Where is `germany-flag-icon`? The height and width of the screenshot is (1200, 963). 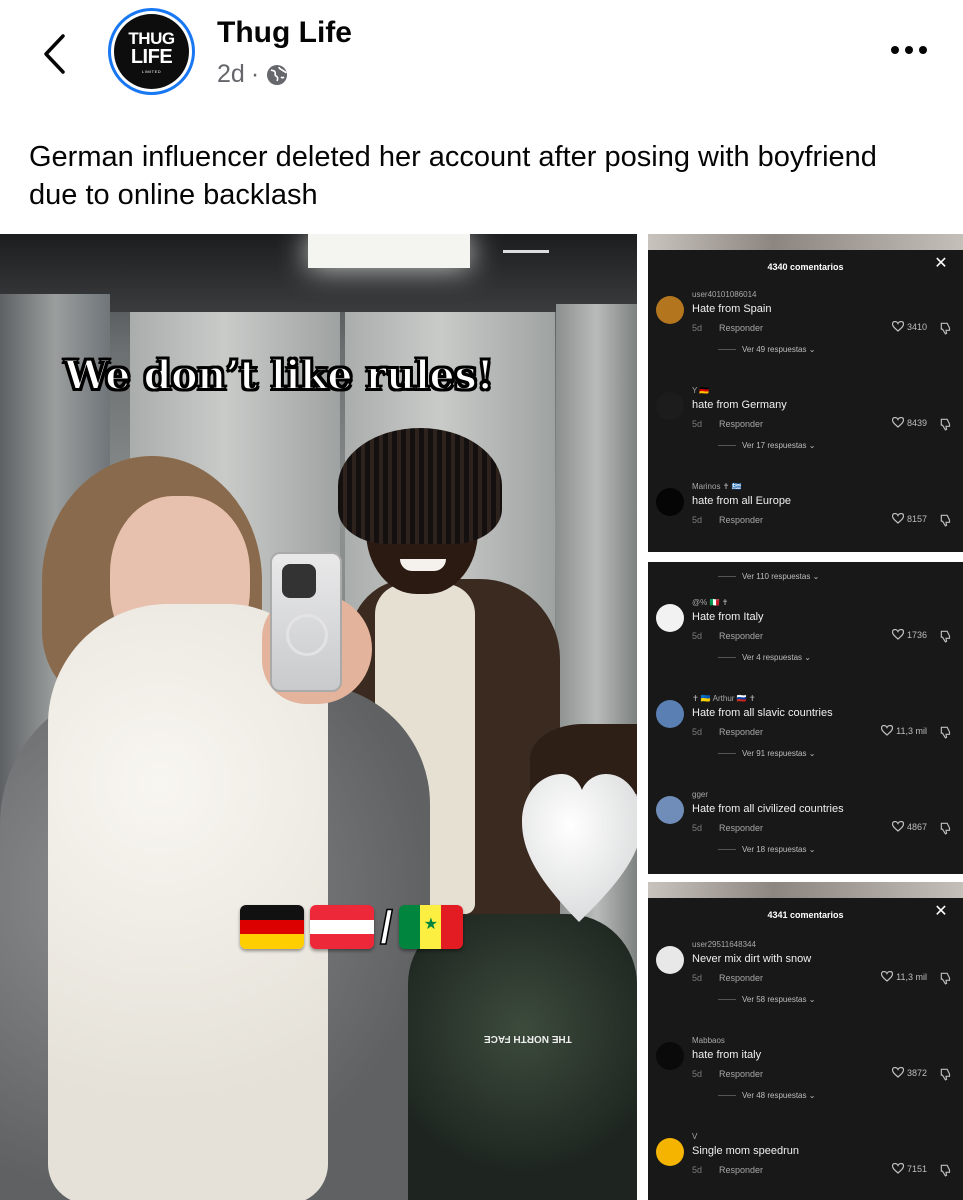
germany-flag-icon is located at coordinates (272, 927).